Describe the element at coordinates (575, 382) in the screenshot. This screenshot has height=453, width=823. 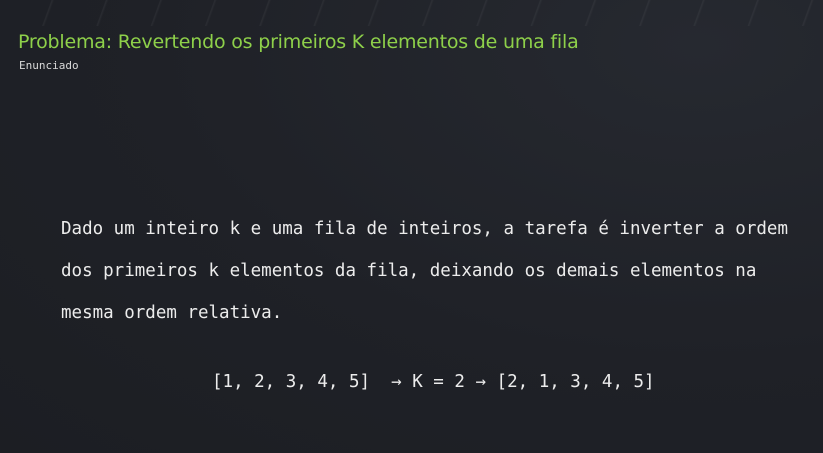
I see `example-output: [2, 1, 3, 4, 5]` at that location.